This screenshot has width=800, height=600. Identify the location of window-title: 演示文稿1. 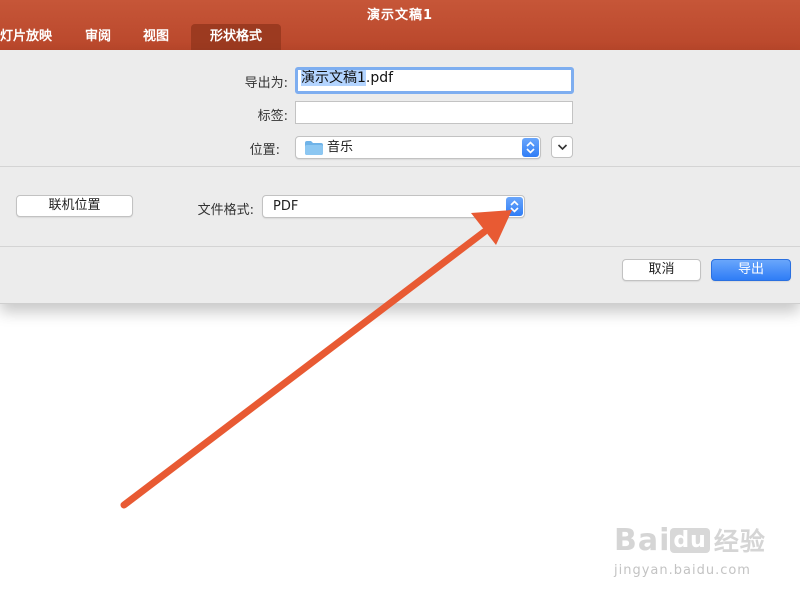
(400, 15).